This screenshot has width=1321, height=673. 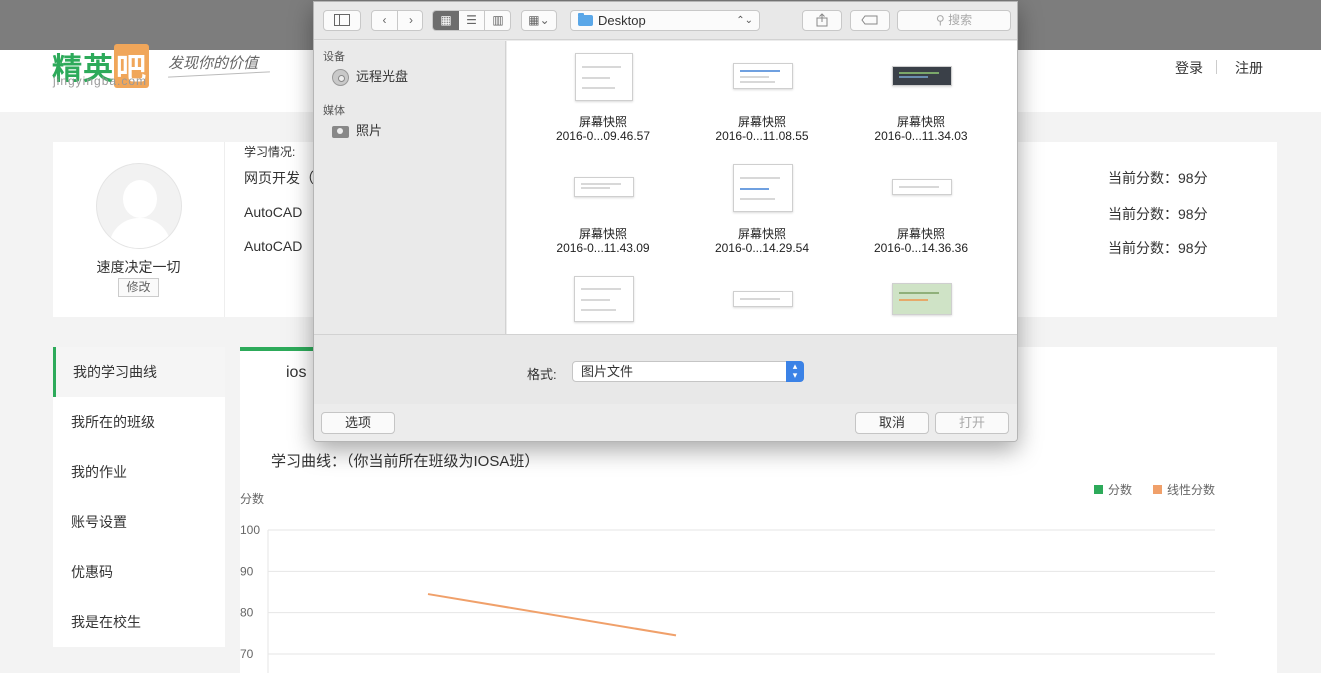 I want to click on options-button: 选项, so click(x=358, y=423).